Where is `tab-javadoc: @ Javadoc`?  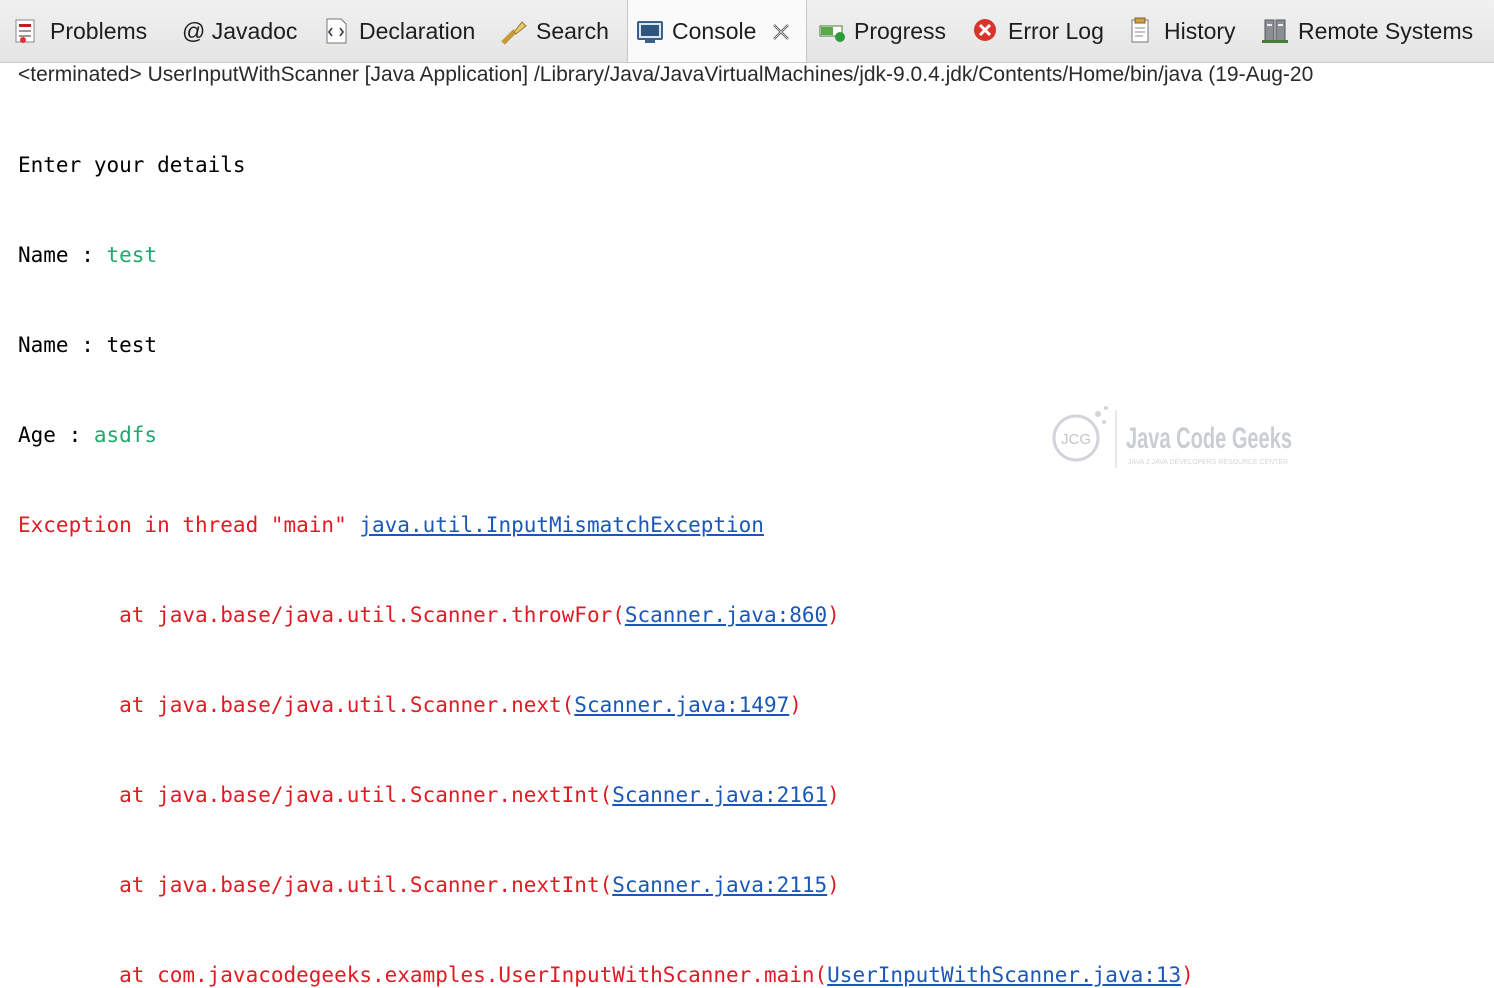 tab-javadoc: @ Javadoc is located at coordinates (239, 31).